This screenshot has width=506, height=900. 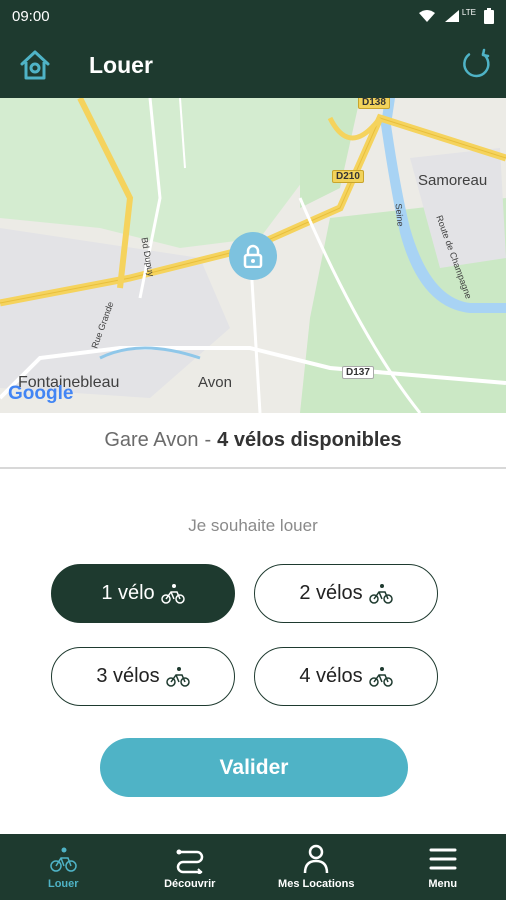 I want to click on station-marker, so click(x=253, y=256).